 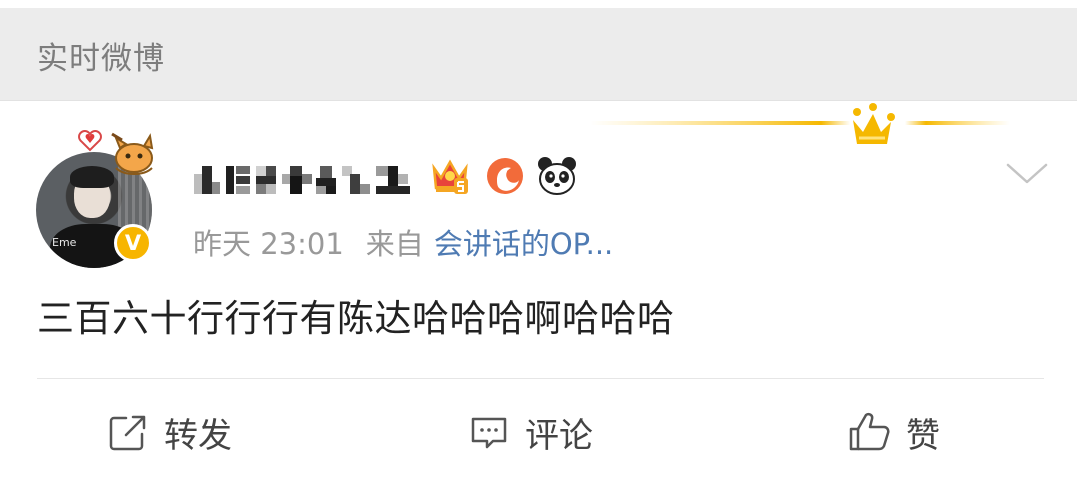 I want to click on verified-badge-icon: V, so click(x=133, y=243).